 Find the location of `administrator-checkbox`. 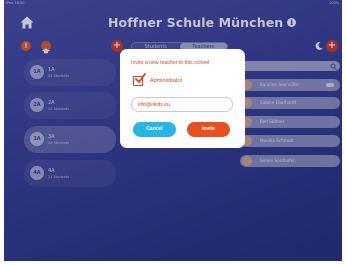

administrator-checkbox is located at coordinates (139, 79).